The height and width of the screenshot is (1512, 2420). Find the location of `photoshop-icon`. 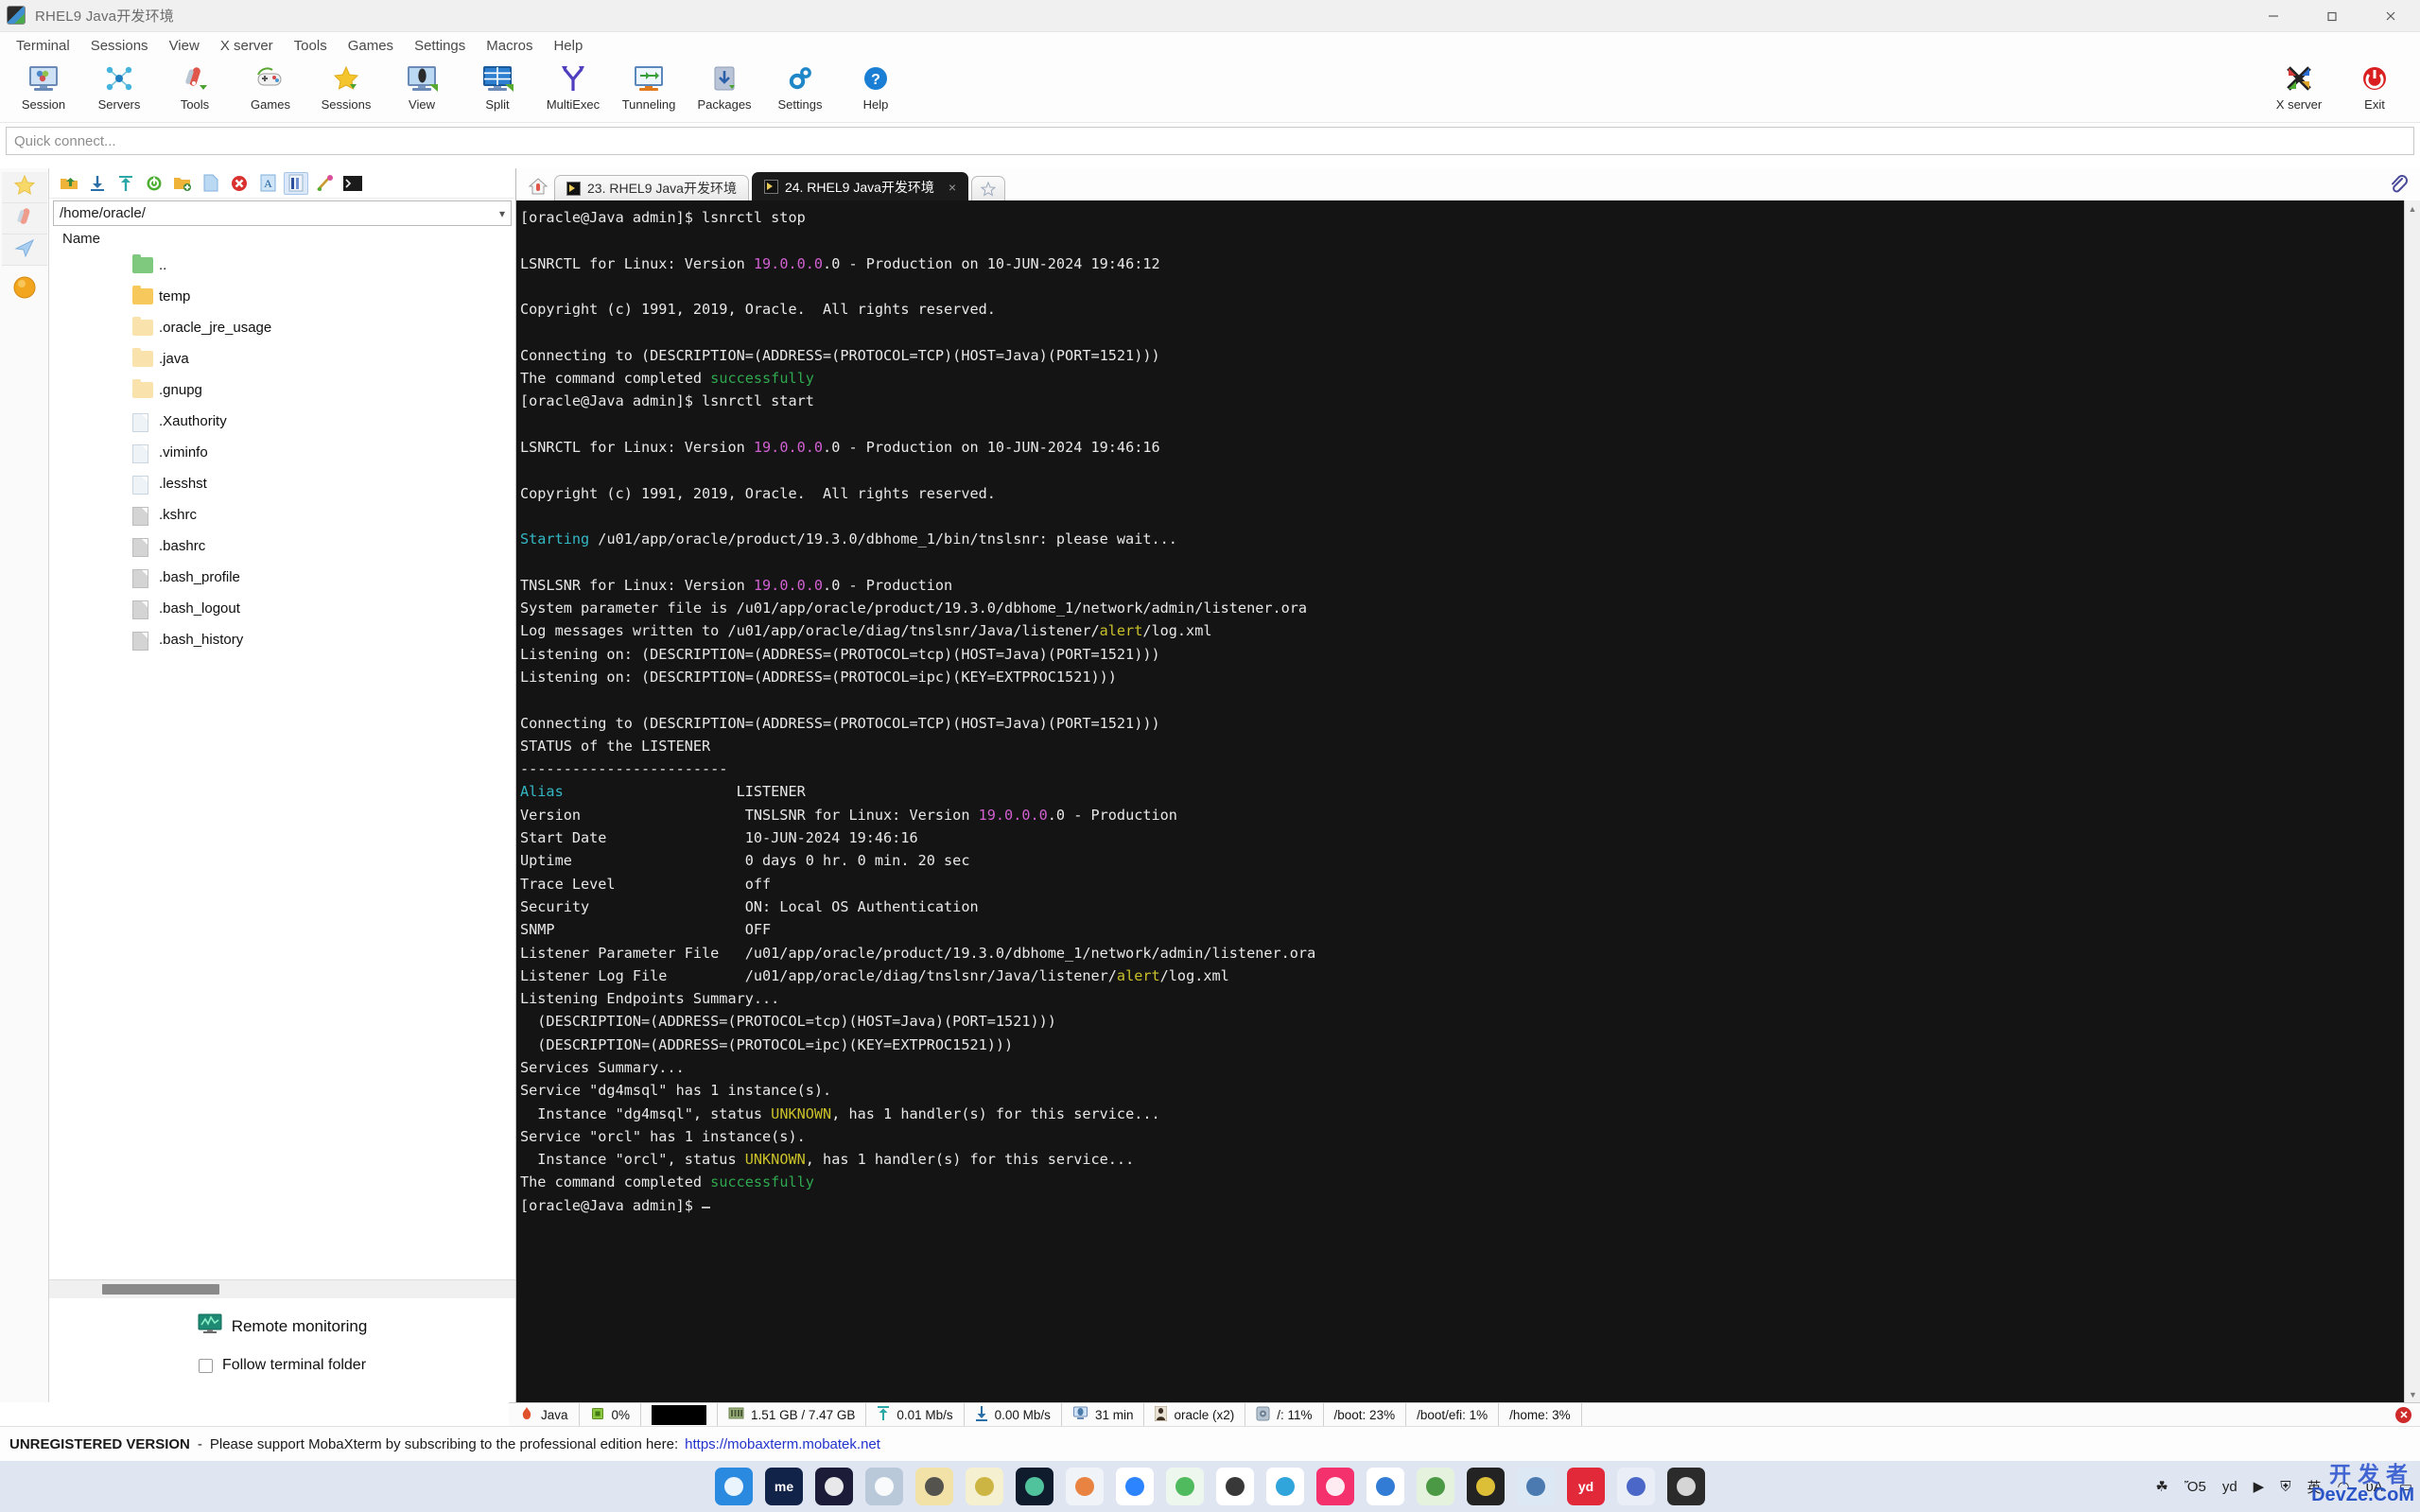

photoshop-icon is located at coordinates (1035, 1486).